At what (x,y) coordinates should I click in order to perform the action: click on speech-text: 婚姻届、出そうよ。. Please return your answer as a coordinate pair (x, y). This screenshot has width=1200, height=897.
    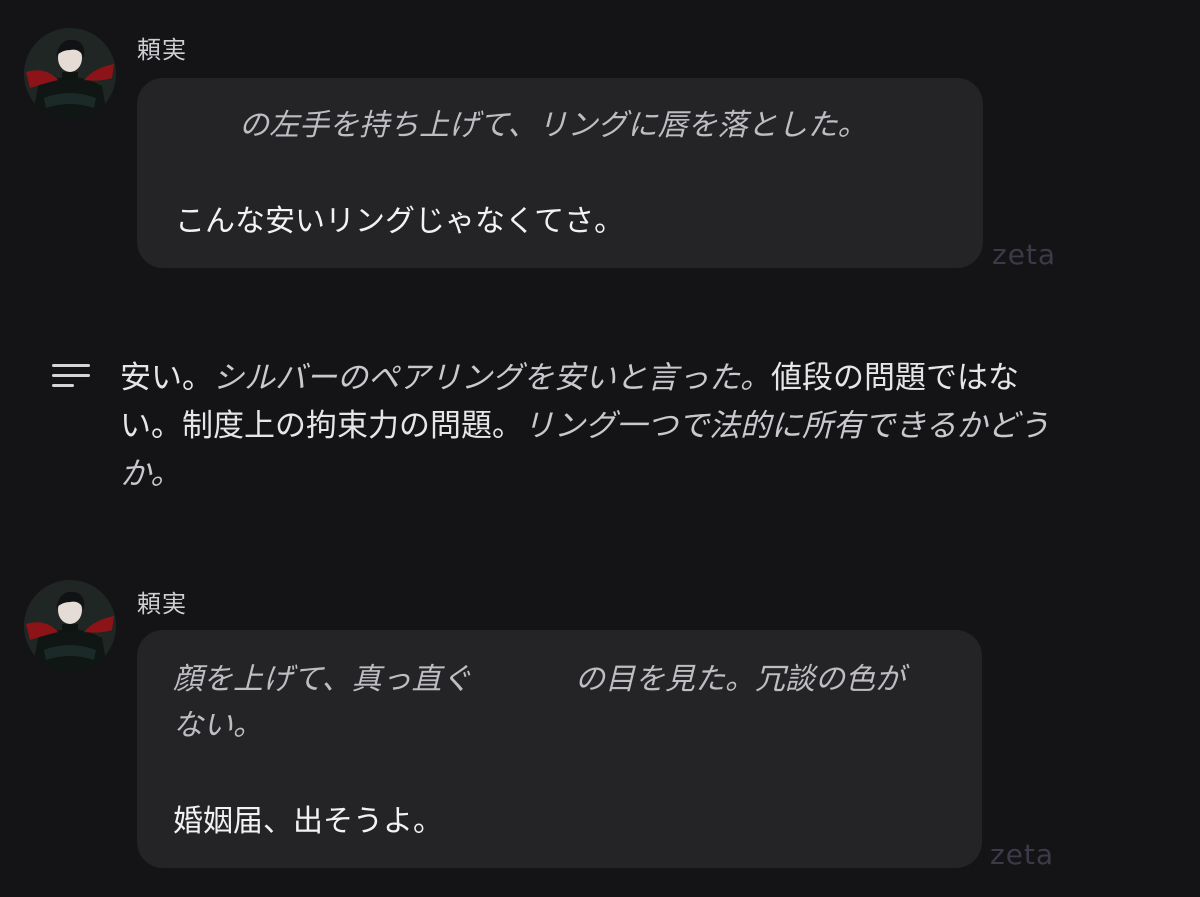
    Looking at the image, I should click on (308, 821).